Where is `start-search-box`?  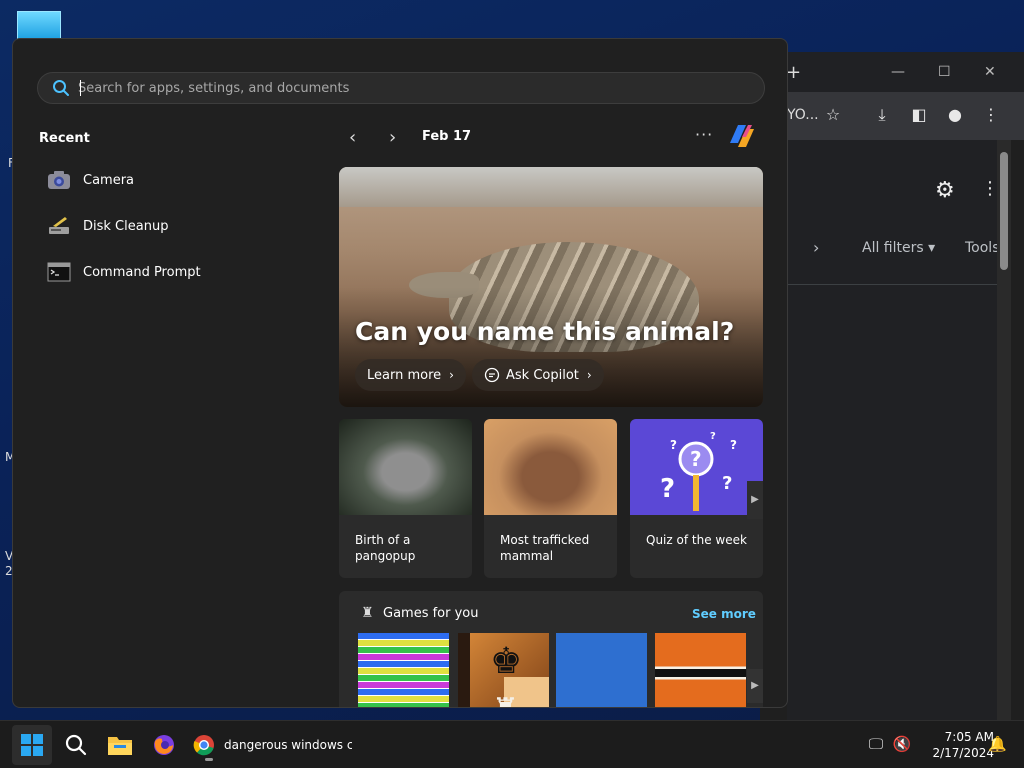 start-search-box is located at coordinates (401, 88).